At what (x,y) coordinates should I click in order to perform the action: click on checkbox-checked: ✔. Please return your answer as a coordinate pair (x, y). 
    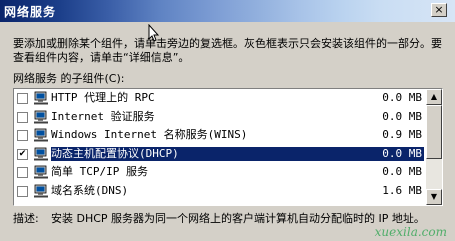
    Looking at the image, I should click on (22, 154).